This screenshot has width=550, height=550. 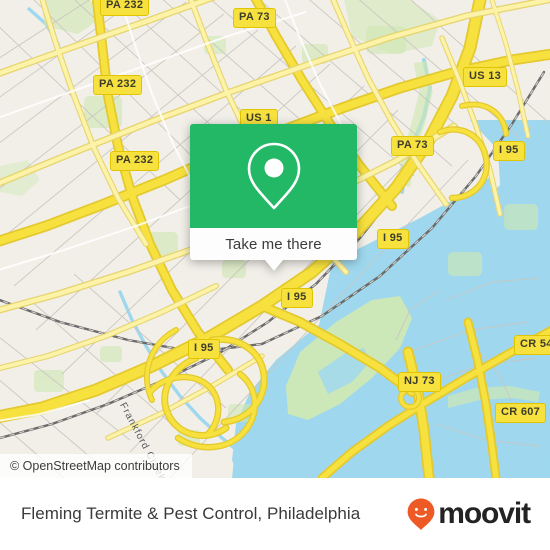 What do you see at coordinates (532, 345) in the screenshot?
I see `road-shield: CR 543` at bounding box center [532, 345].